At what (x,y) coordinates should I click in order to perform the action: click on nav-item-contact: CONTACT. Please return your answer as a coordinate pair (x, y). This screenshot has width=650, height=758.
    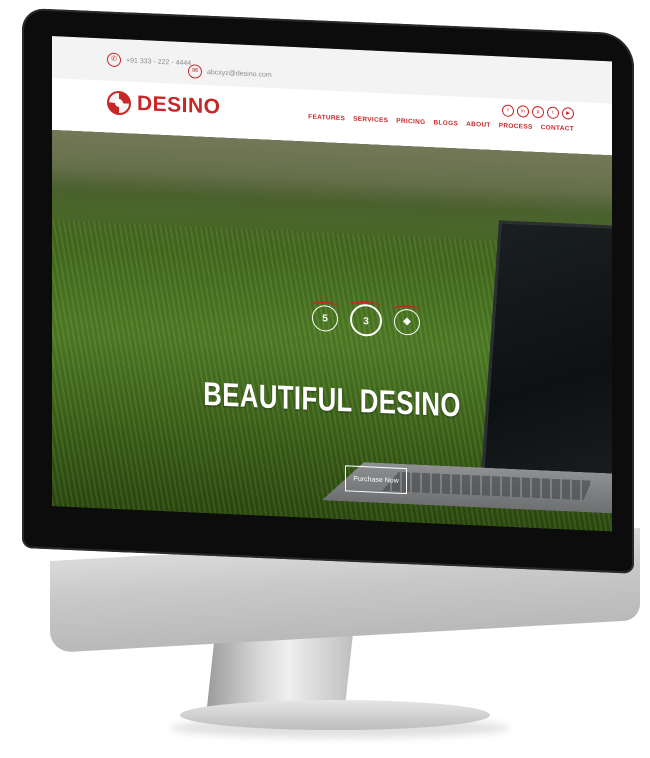
    Looking at the image, I should click on (557, 128).